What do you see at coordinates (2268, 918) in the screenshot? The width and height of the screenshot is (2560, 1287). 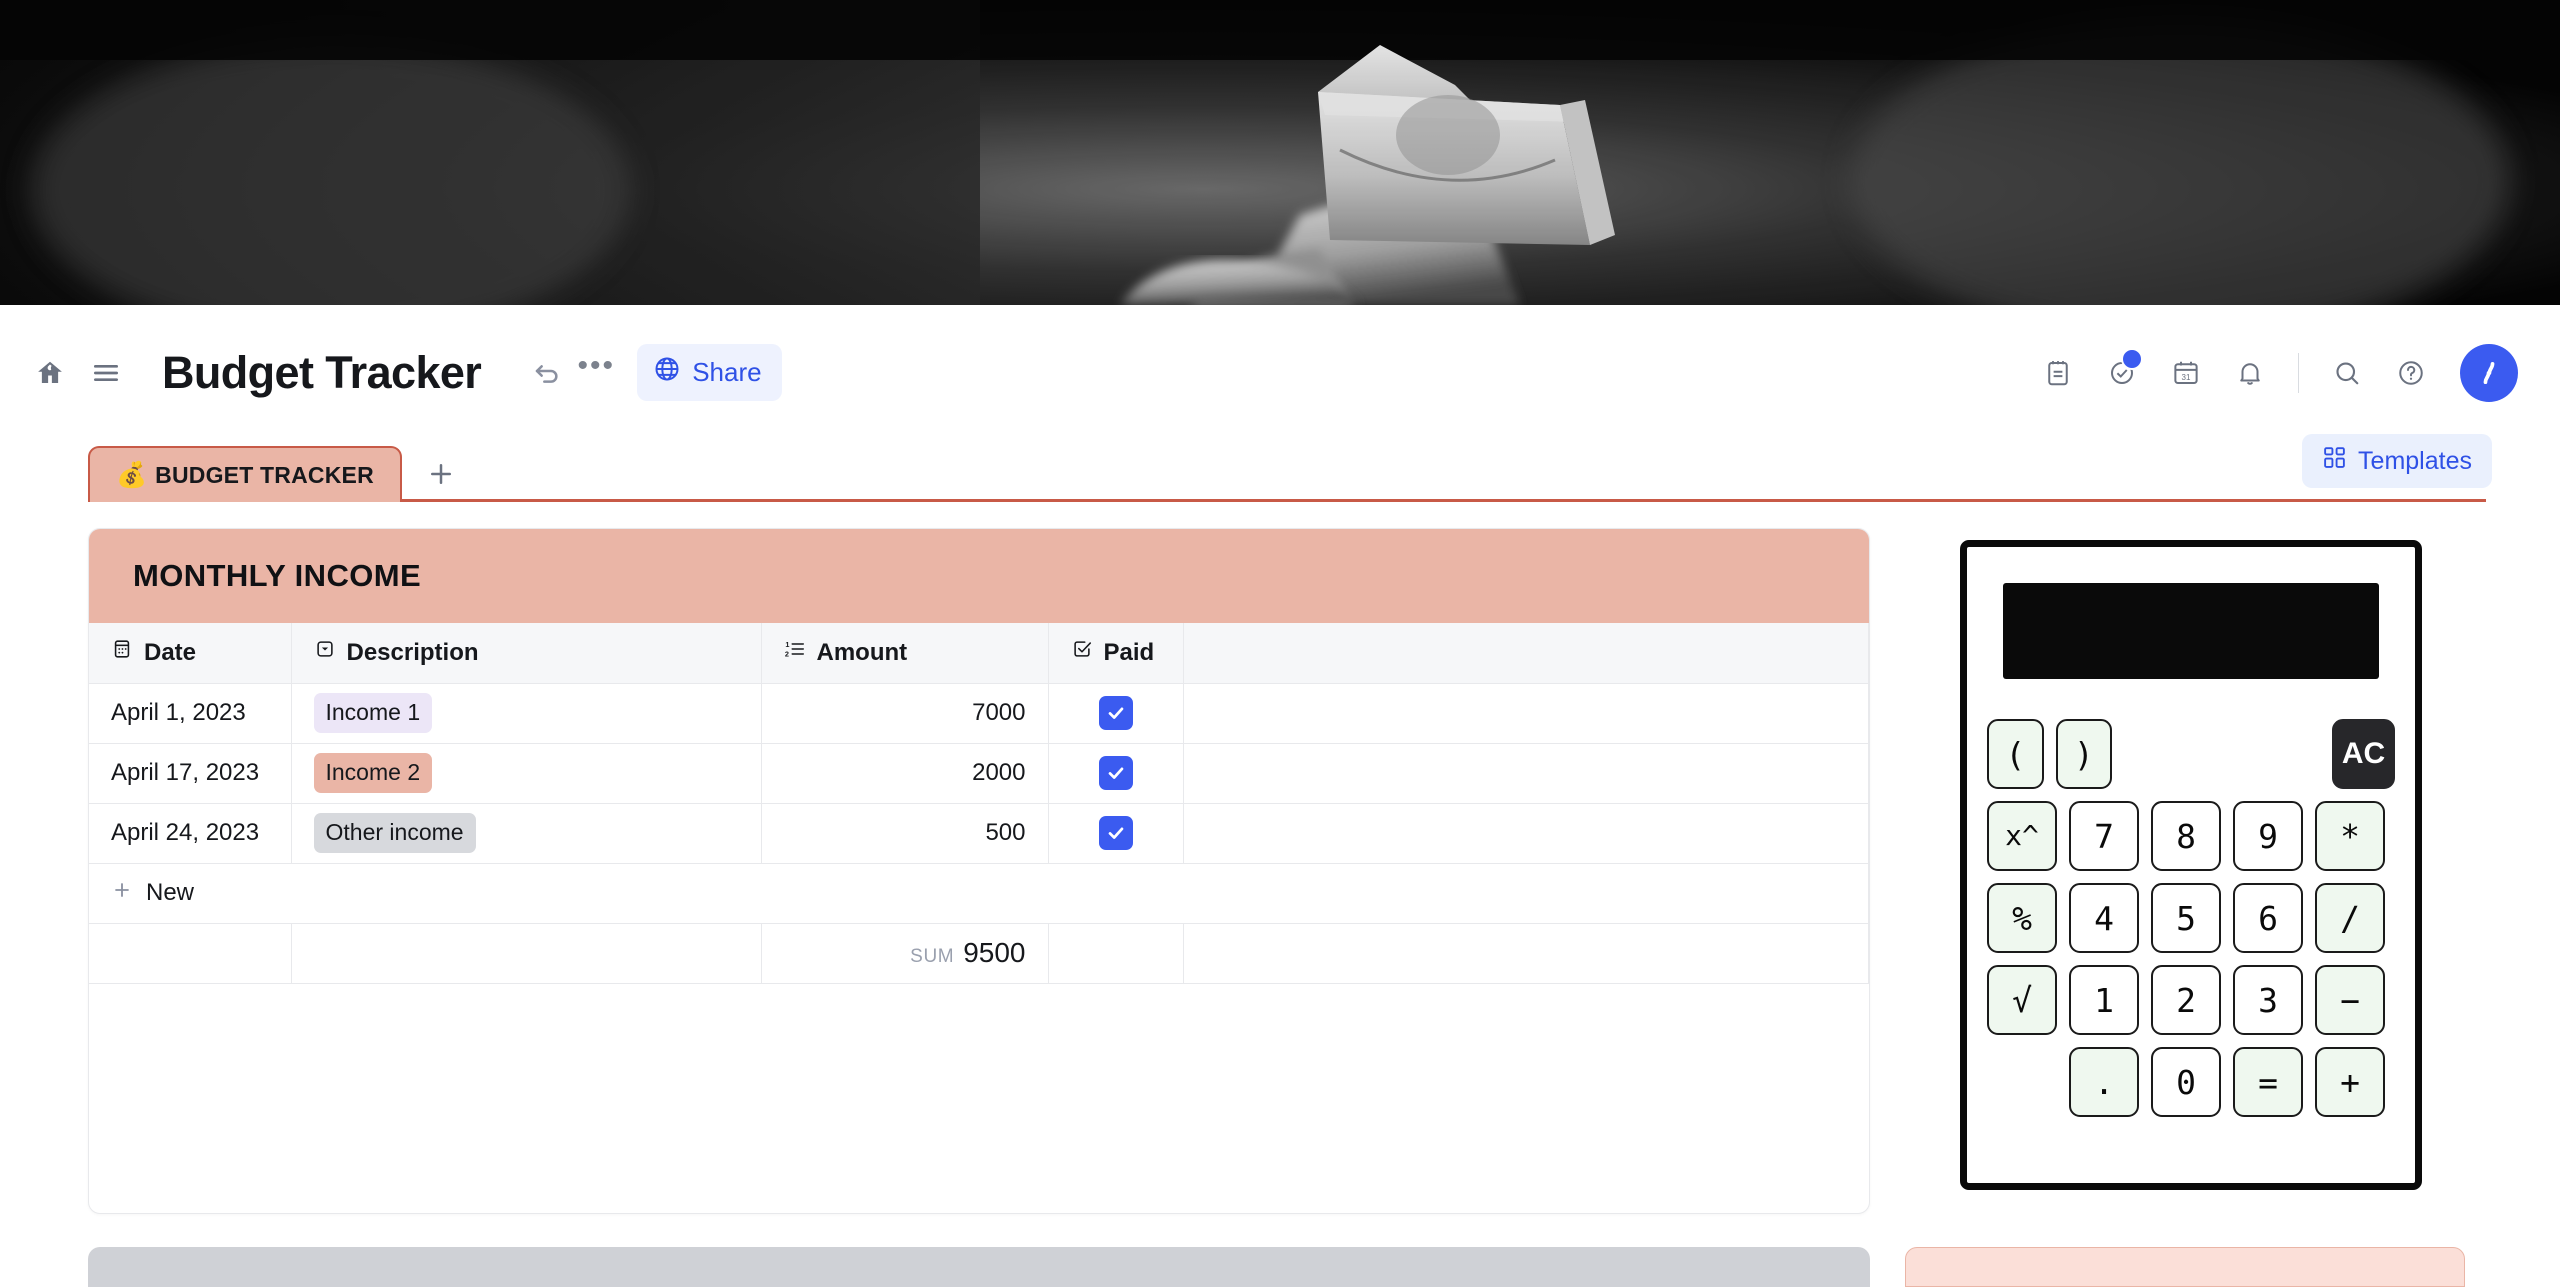 I see `calc-key-6: 6` at bounding box center [2268, 918].